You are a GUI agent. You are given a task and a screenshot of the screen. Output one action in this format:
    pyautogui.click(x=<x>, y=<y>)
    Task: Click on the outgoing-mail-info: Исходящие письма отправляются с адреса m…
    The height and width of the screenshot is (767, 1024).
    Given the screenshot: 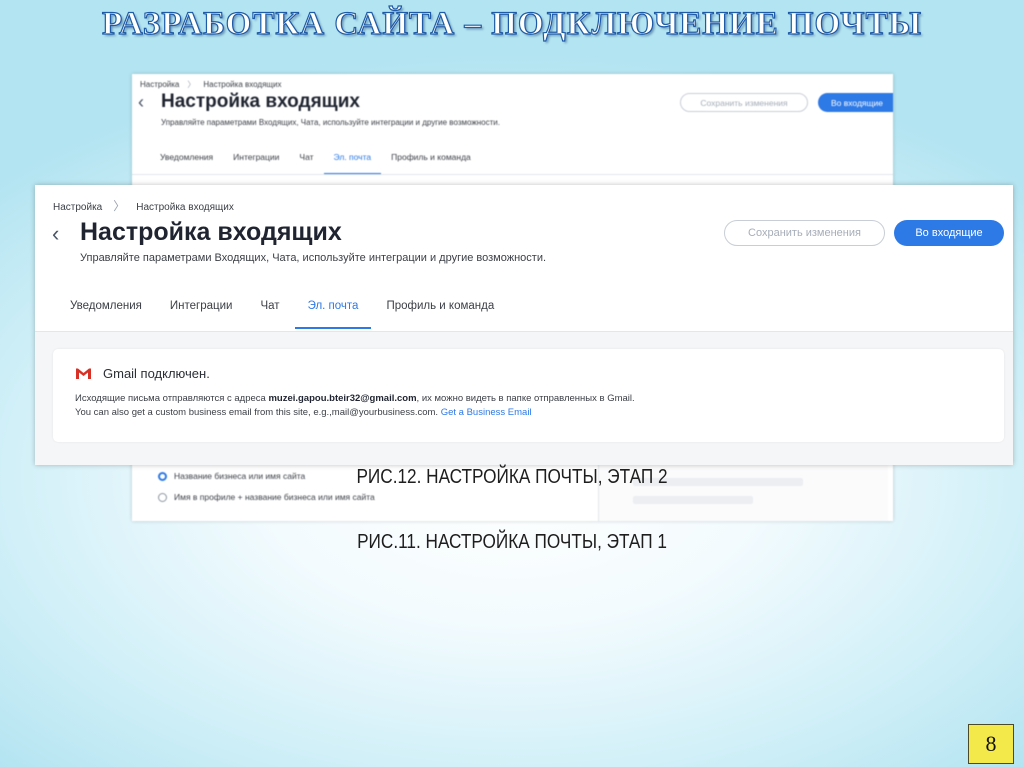 What is the action you would take?
    pyautogui.click(x=355, y=398)
    